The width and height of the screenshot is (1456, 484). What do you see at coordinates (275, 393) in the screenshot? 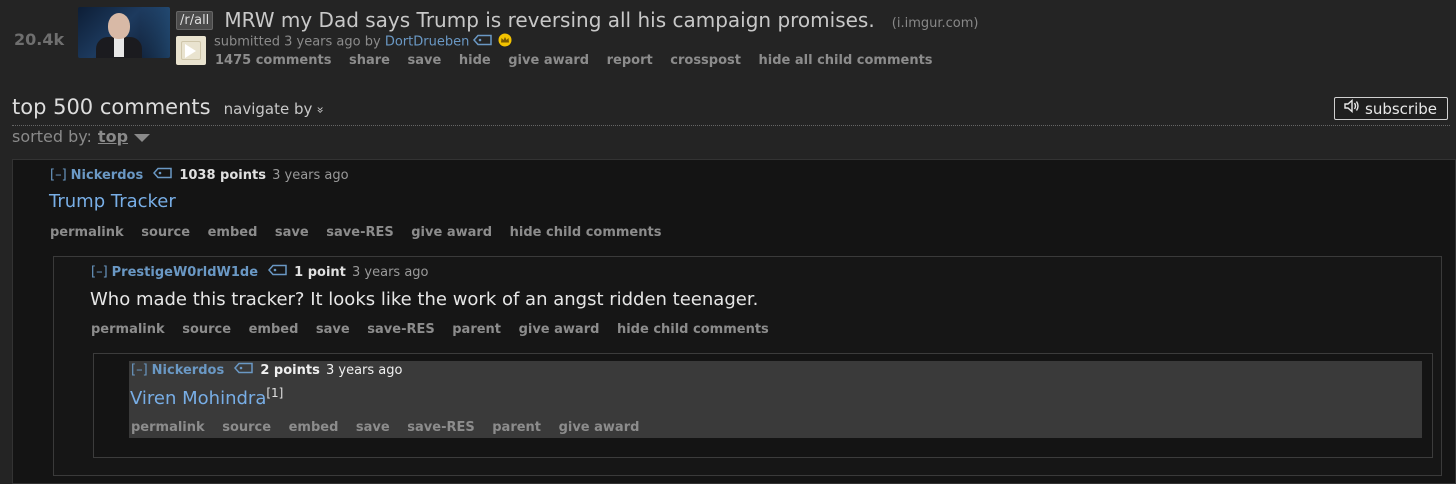
I see `footnote-marker: [1]` at bounding box center [275, 393].